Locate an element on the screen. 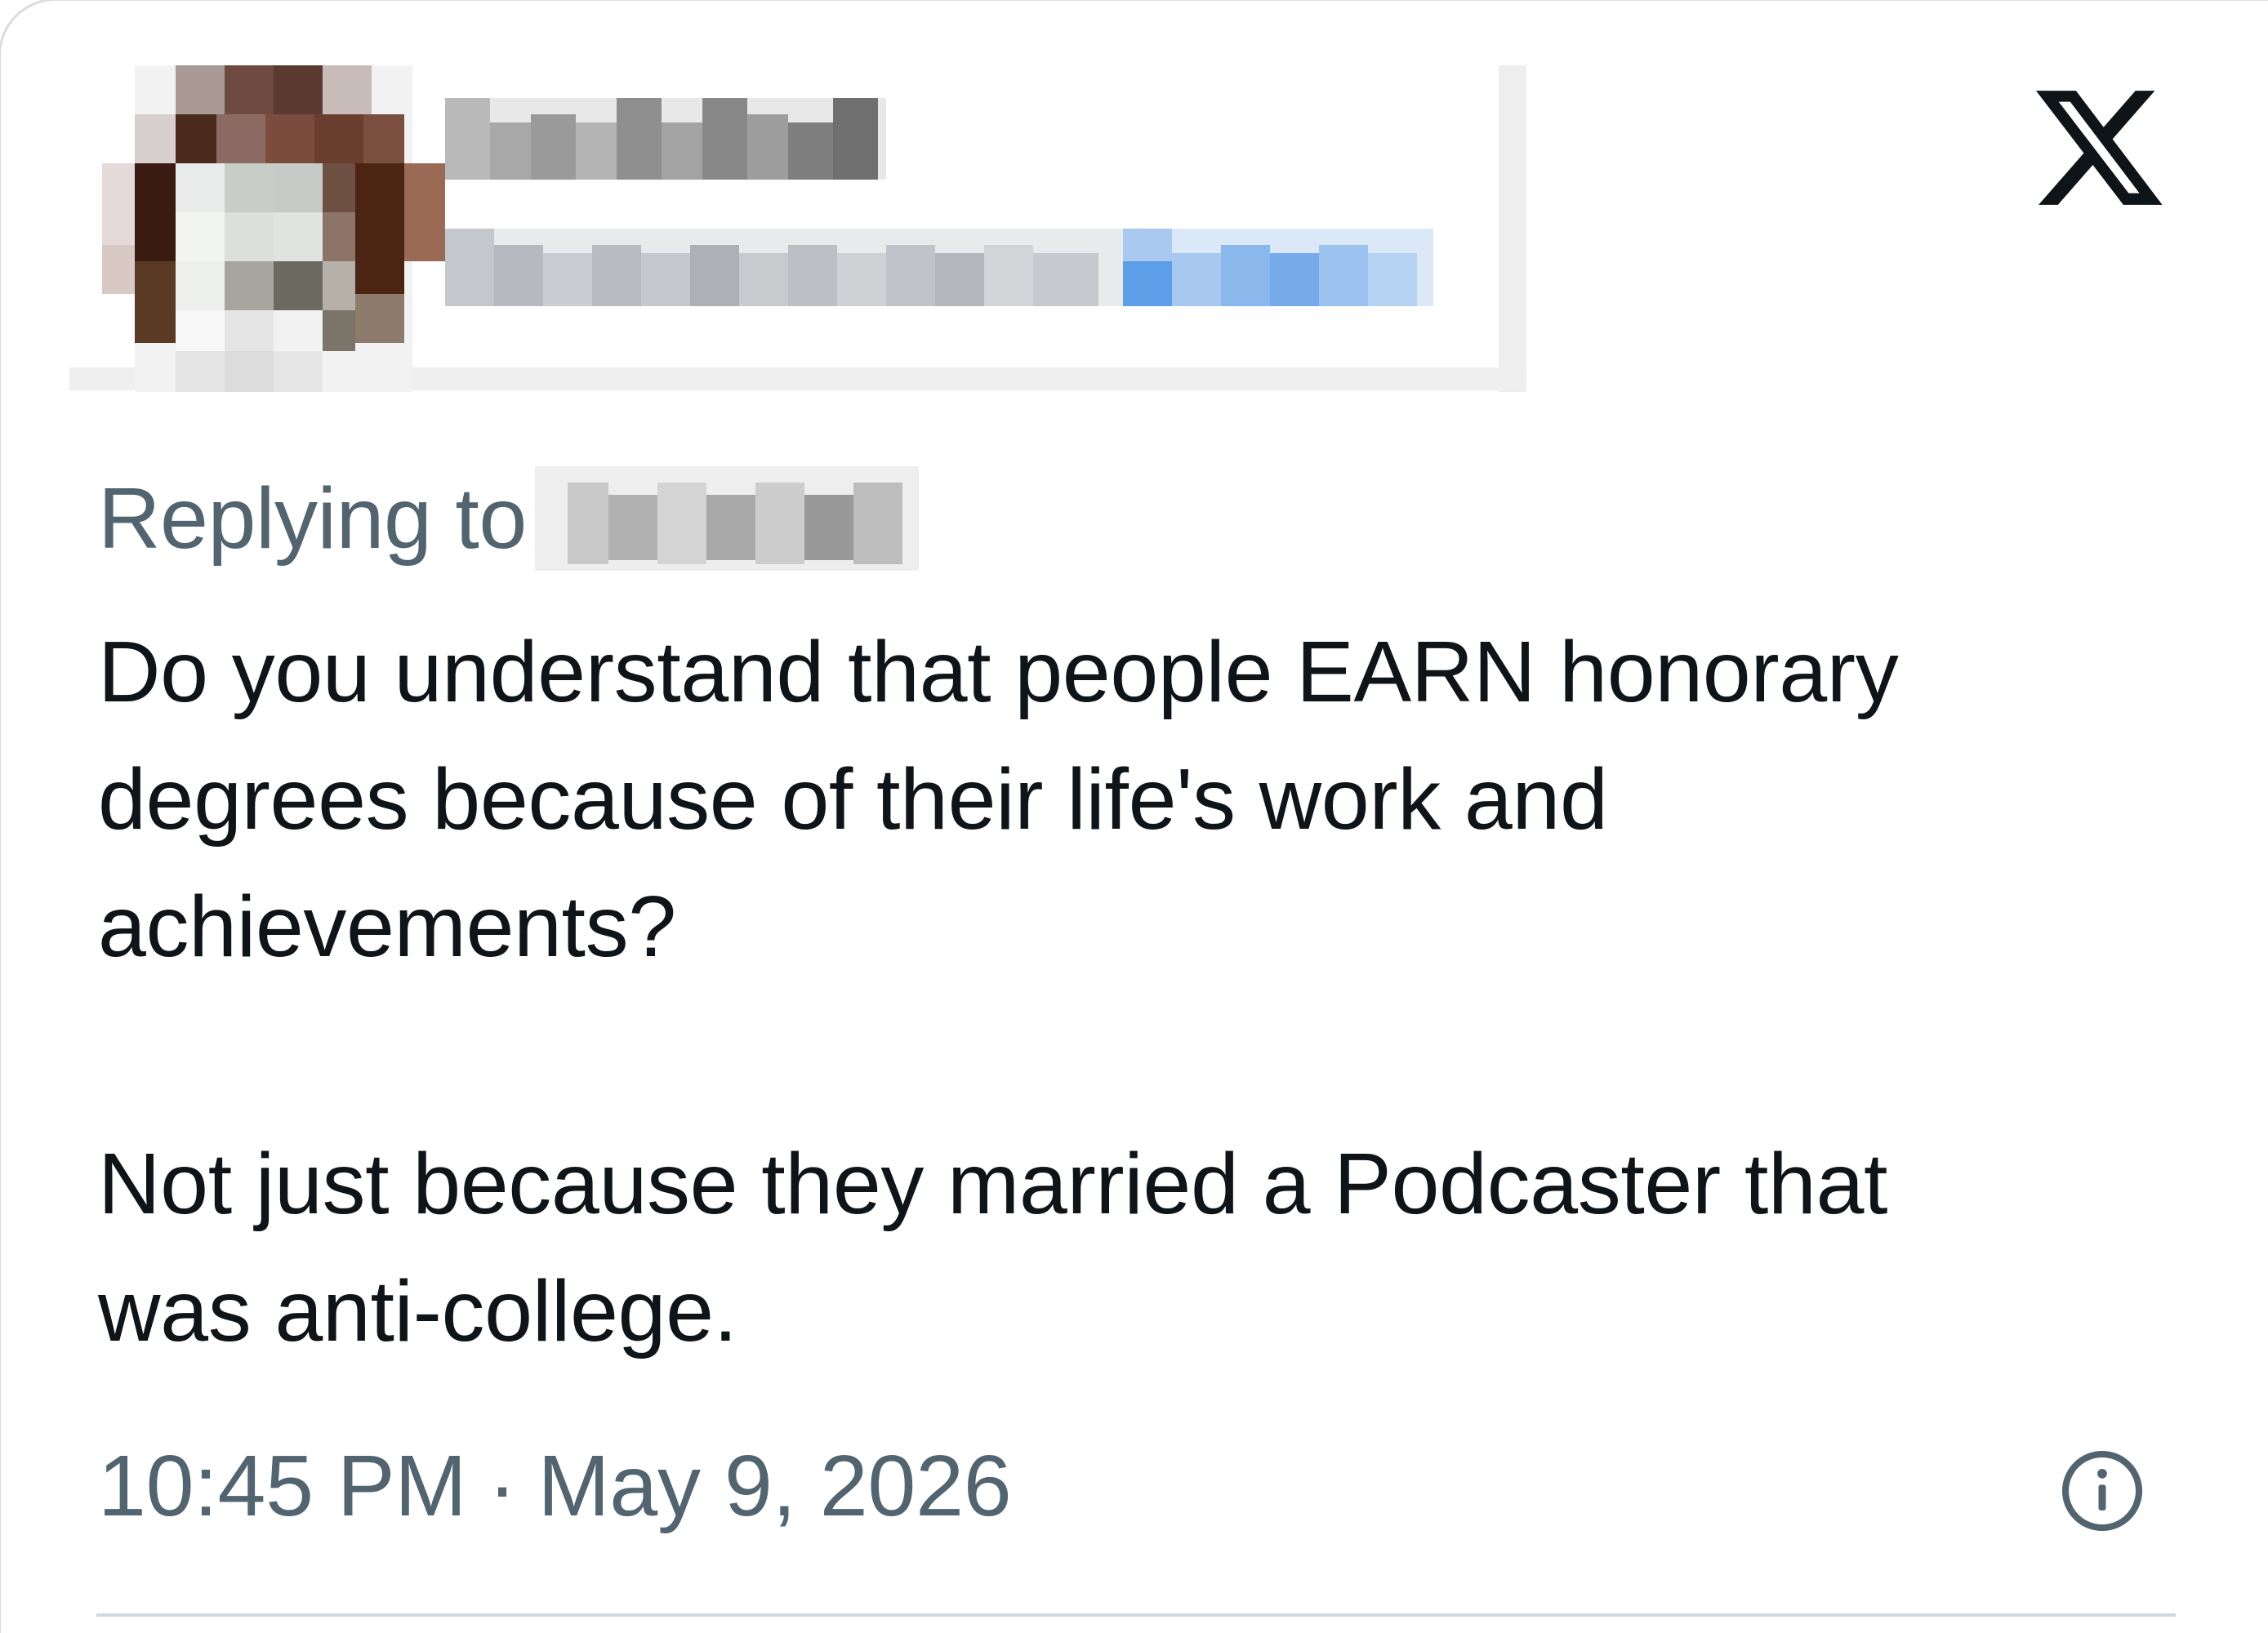 Image resolution: width=2268 pixels, height=1633 pixels. avatar is located at coordinates (273, 228).